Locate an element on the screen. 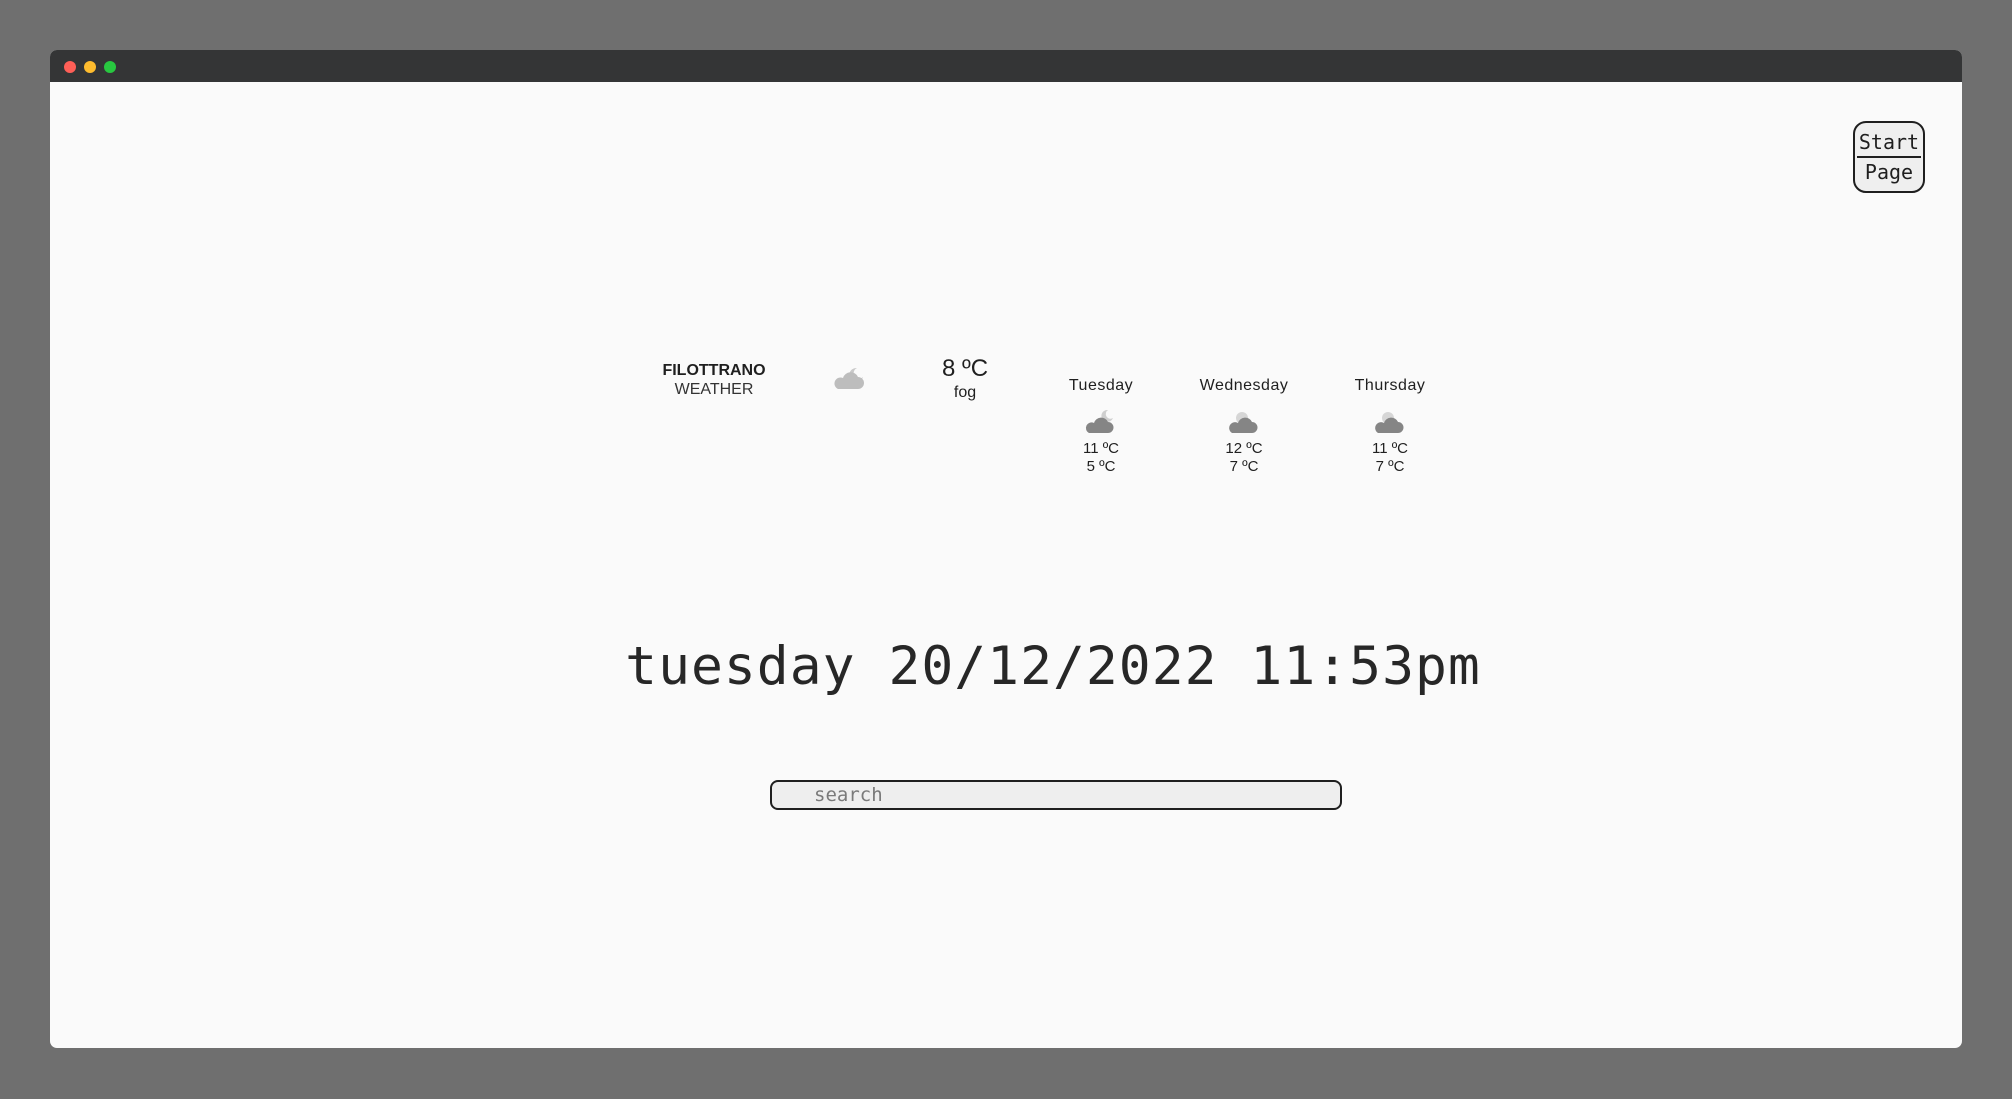  title-bar is located at coordinates (1006, 66).